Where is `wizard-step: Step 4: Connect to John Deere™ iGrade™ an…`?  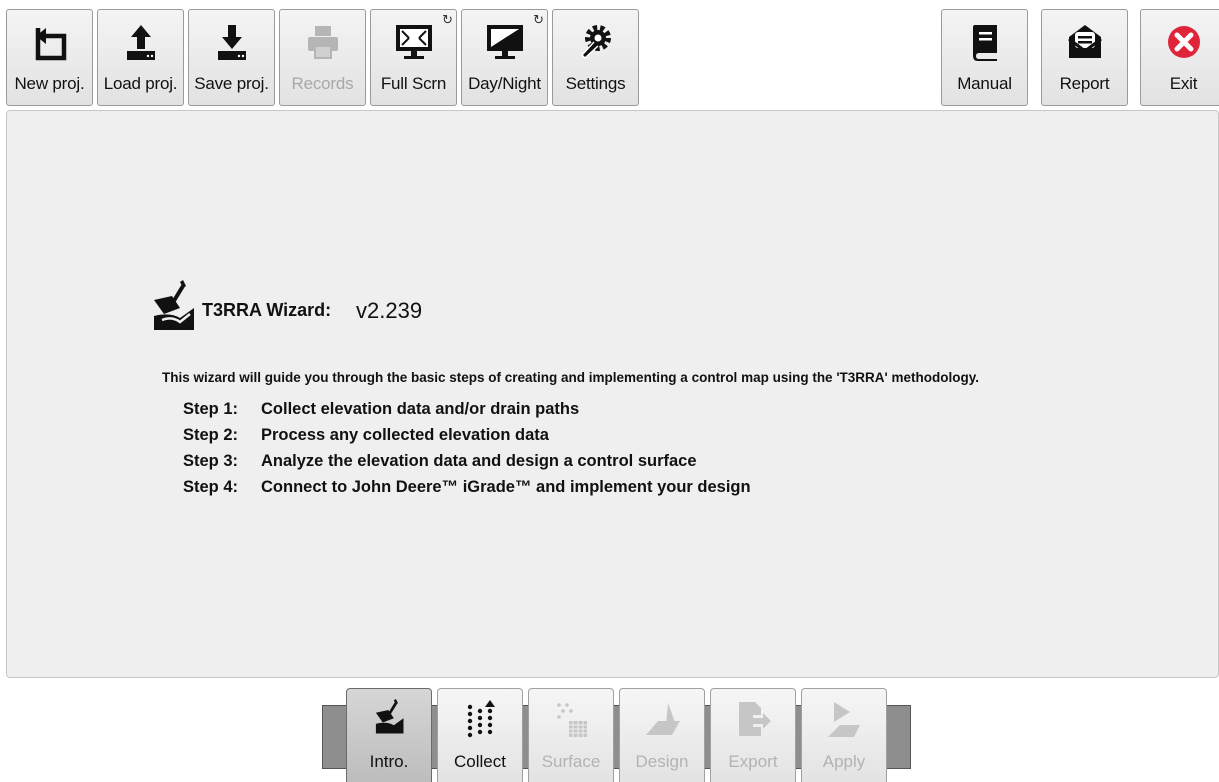
wizard-step: Step 4: Connect to John Deere™ iGrade™ an… is located at coordinates (467, 487).